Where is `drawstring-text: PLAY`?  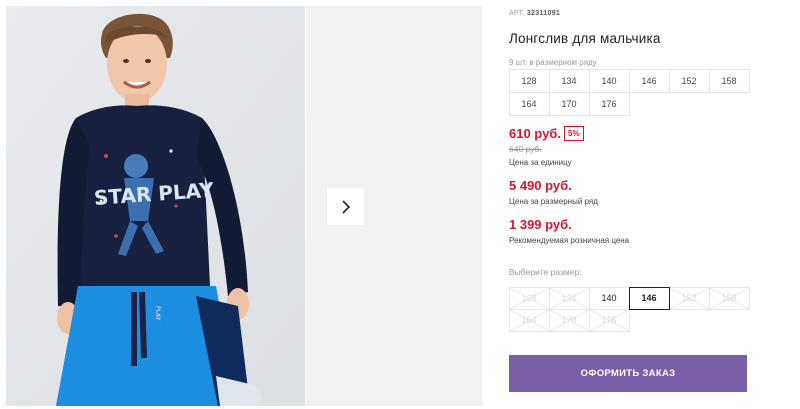
drawstring-text: PLAY is located at coordinates (157, 313).